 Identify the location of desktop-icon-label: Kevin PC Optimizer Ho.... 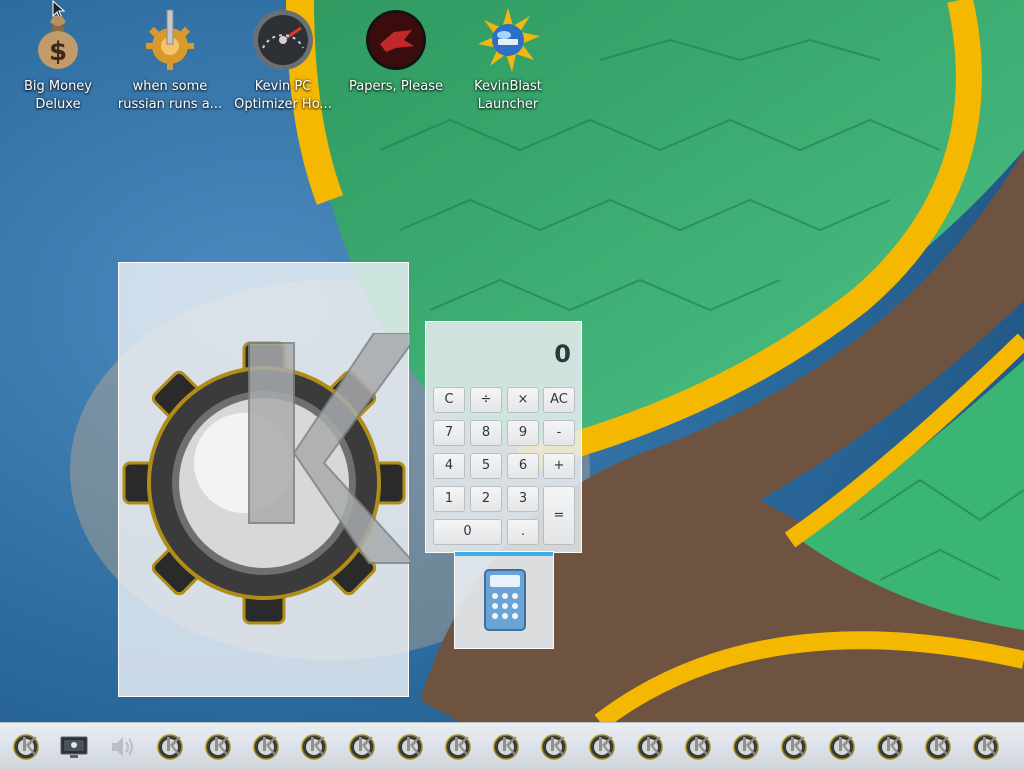
(283, 95).